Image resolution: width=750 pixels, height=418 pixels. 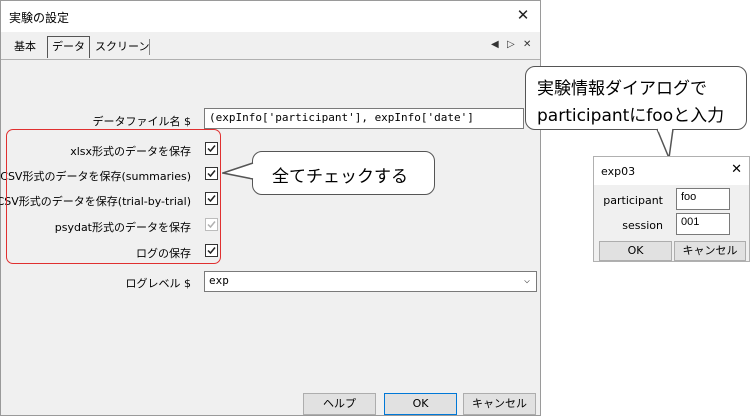 What do you see at coordinates (149, 47) in the screenshot?
I see `tab-separator` at bounding box center [149, 47].